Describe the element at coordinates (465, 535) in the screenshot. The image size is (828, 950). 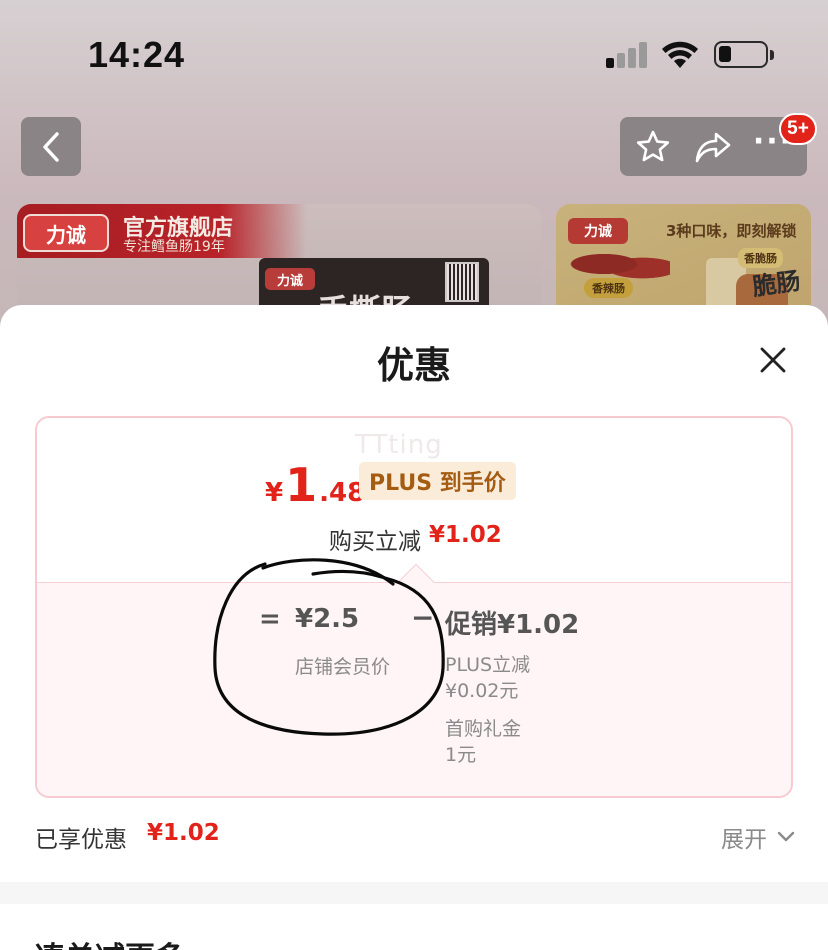
I see `reduction-amount: ¥1.02` at that location.